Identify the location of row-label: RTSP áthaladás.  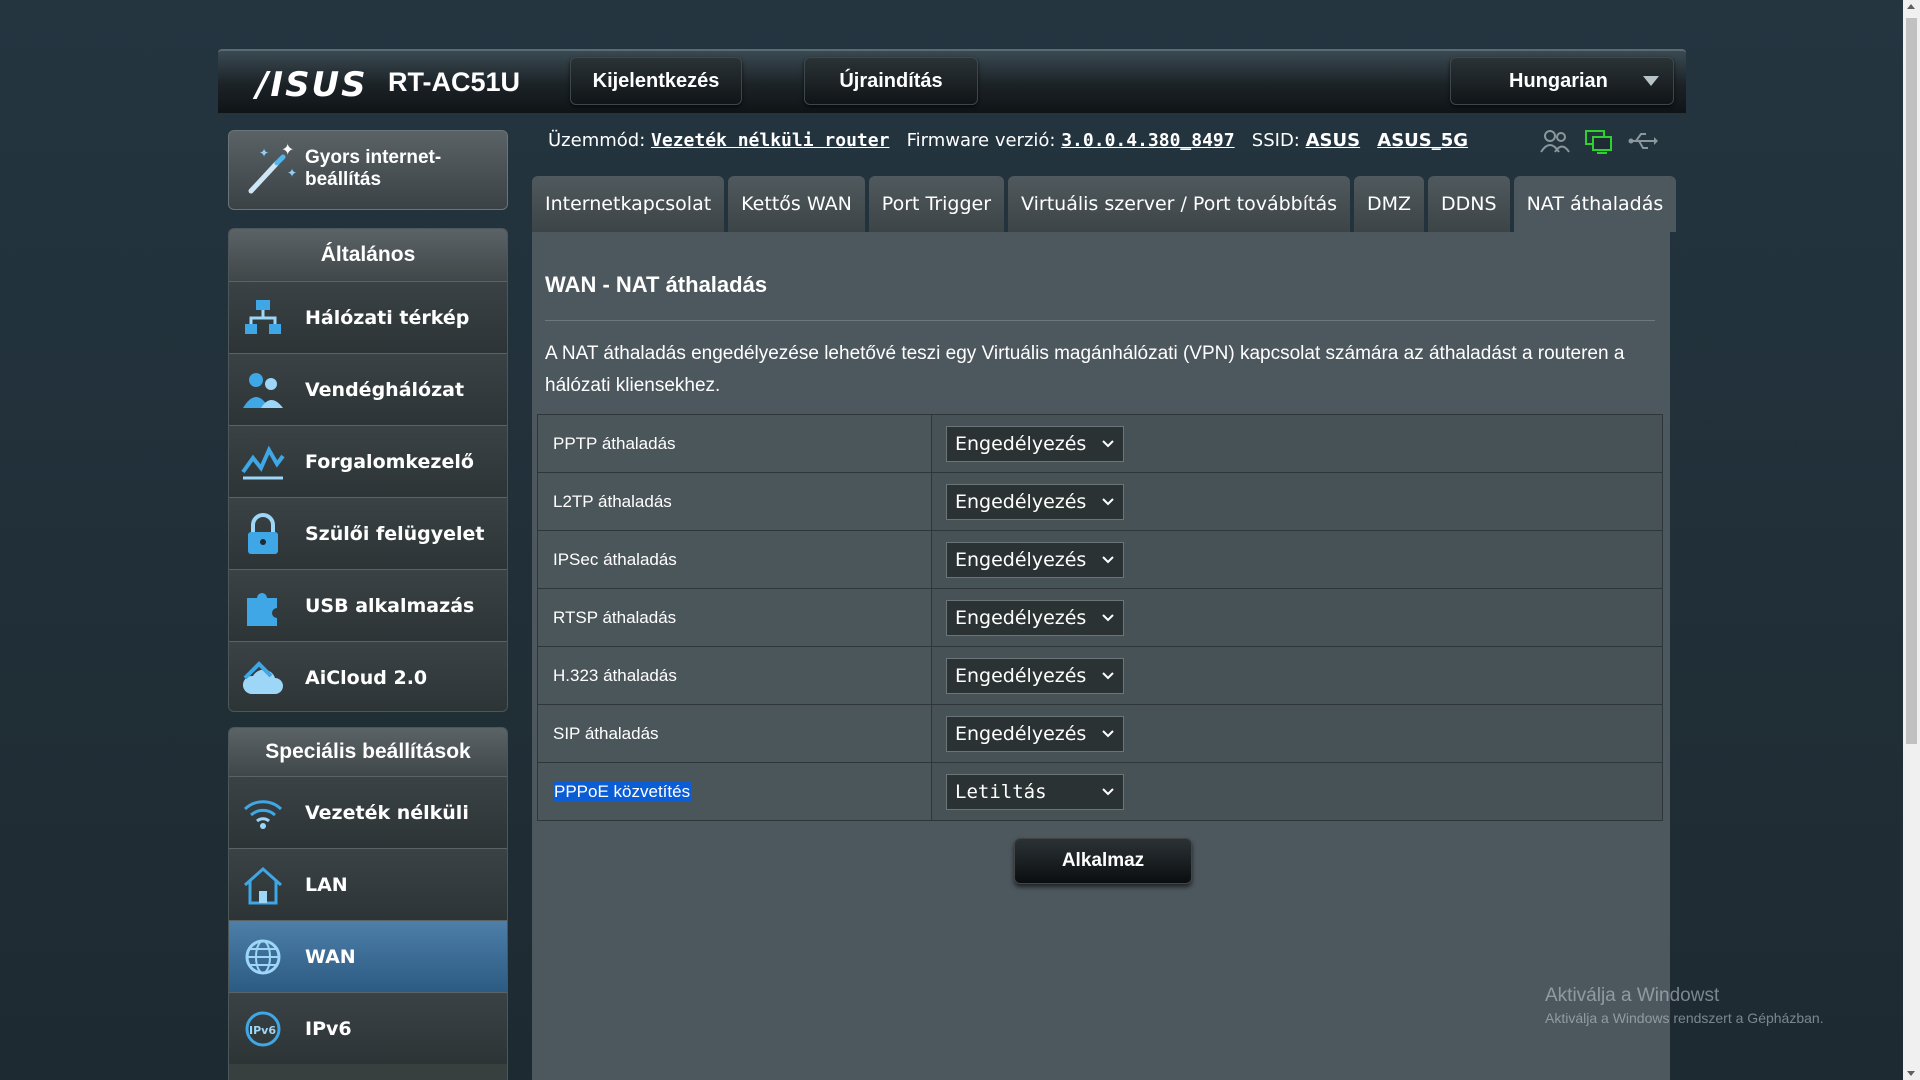
(734, 617).